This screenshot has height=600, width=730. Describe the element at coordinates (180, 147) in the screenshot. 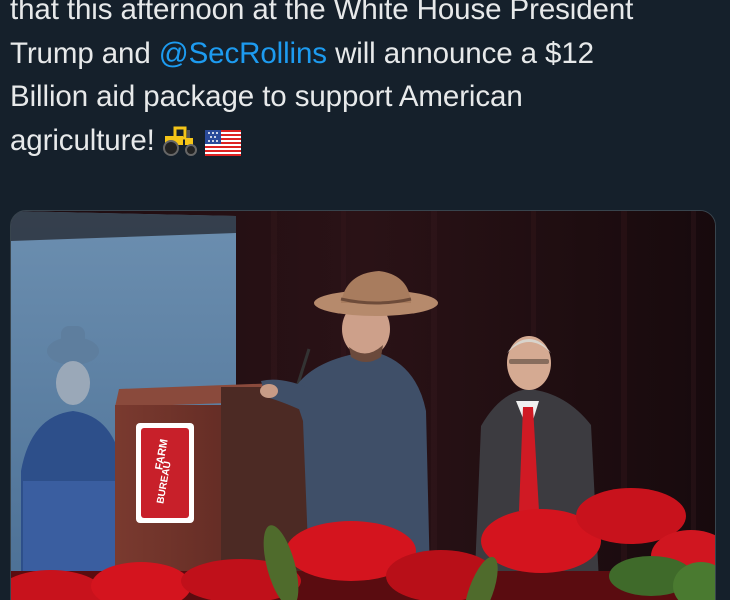

I see `tractor-emoji-icon` at that location.